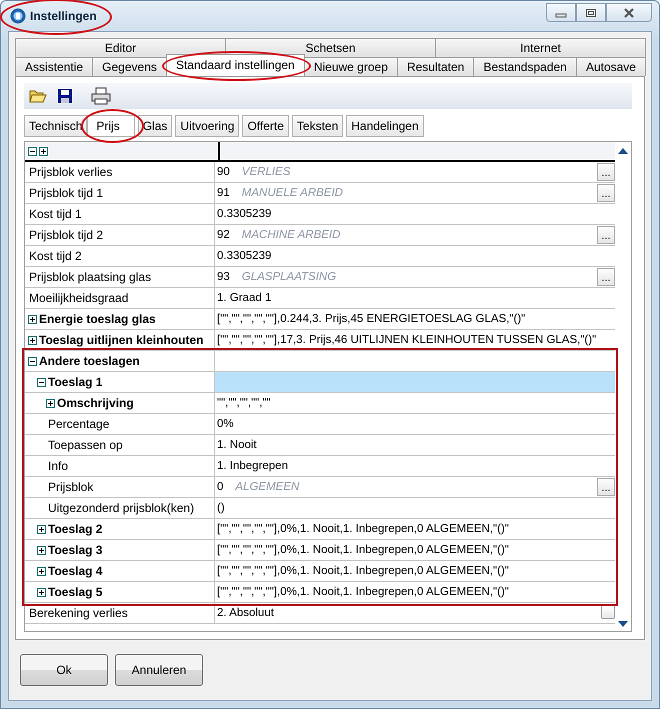 Image resolution: width=660 pixels, height=709 pixels. What do you see at coordinates (406, 613) in the screenshot?
I see `property-value: 2. Absoluut` at bounding box center [406, 613].